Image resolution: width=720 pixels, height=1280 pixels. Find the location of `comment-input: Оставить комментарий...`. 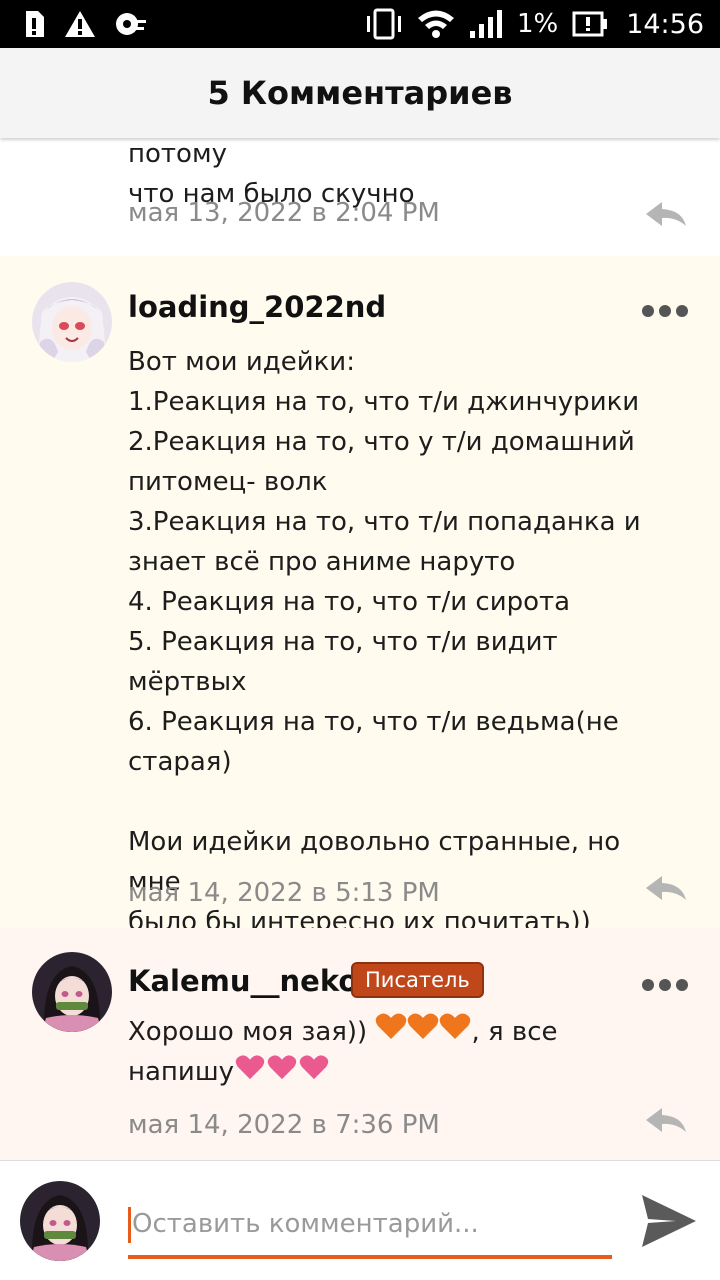

comment-input: Оставить комментарий... is located at coordinates (370, 1228).